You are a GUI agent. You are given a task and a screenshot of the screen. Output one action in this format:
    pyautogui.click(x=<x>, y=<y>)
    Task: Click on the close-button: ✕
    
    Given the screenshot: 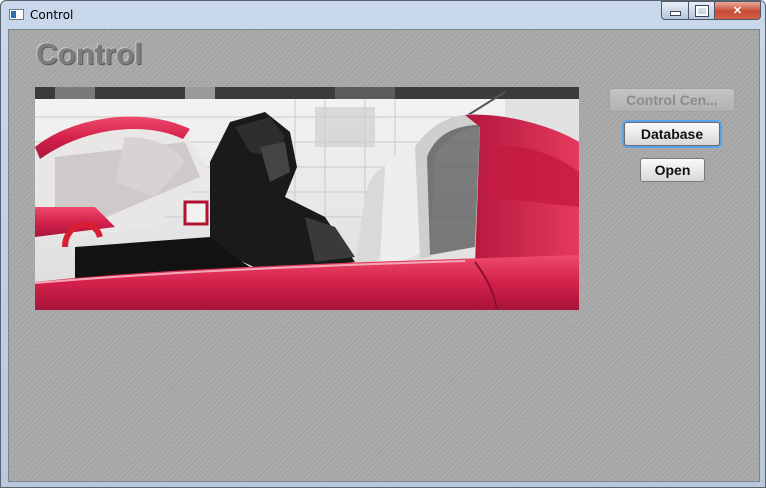 What is the action you would take?
    pyautogui.click(x=737, y=10)
    